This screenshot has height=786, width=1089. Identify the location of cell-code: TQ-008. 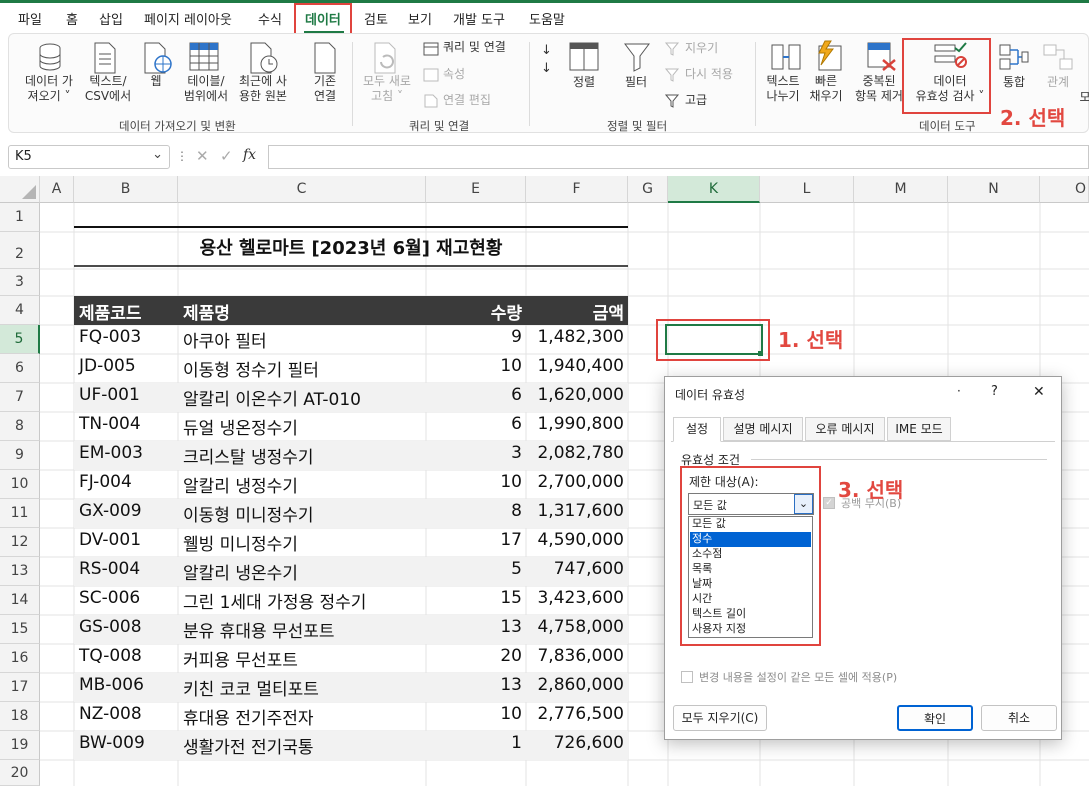
(110, 656).